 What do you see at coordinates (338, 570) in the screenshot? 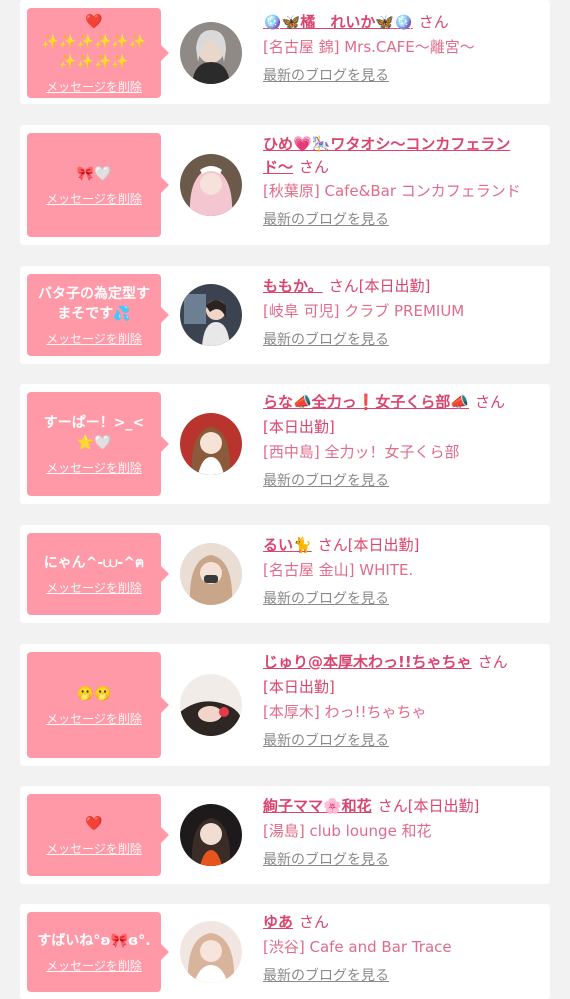
I see `shop-label: [名古屋 金山] WHITE.` at bounding box center [338, 570].